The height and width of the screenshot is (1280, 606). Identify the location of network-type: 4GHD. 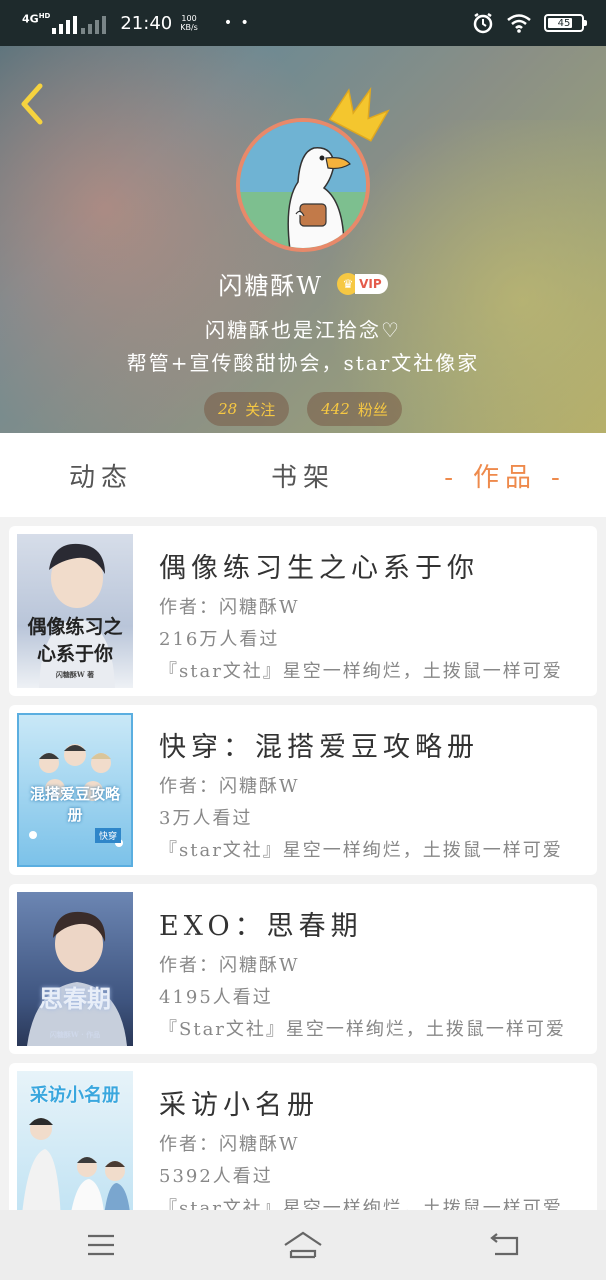
(36, 19).